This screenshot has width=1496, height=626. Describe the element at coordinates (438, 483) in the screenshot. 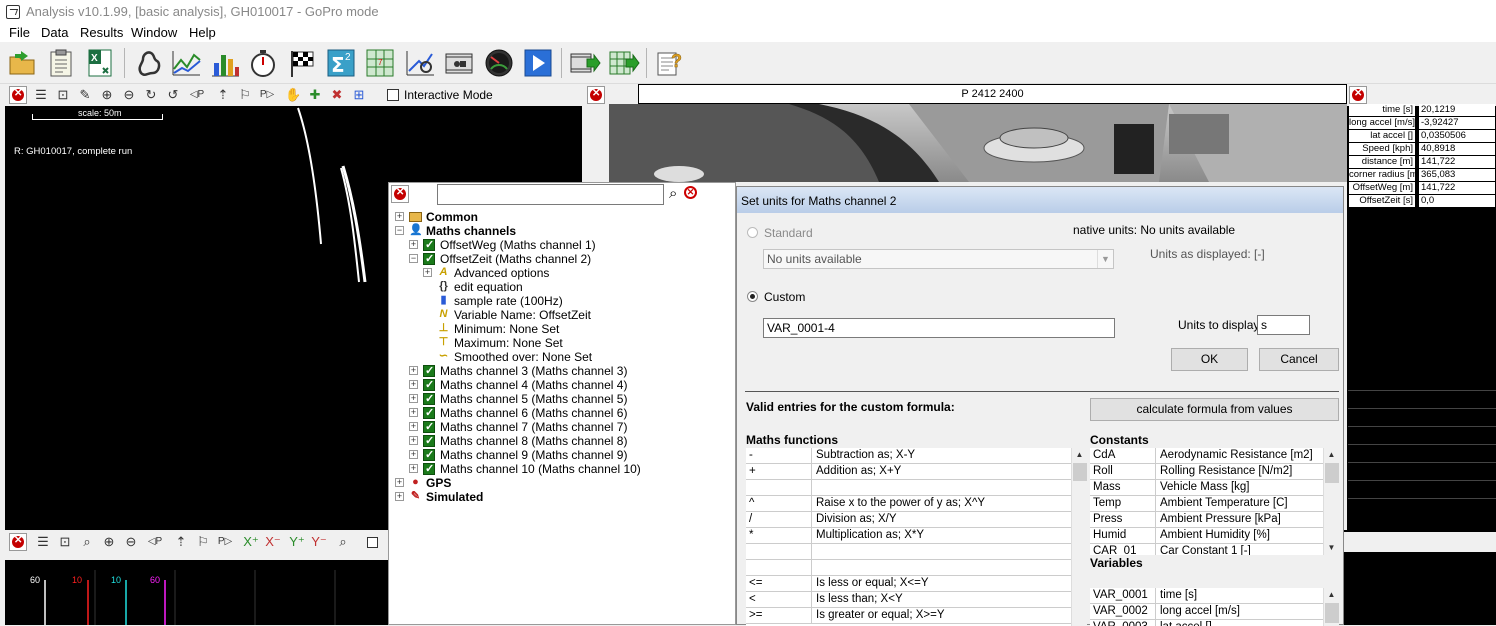

I see `tree-item-label: GPS` at that location.